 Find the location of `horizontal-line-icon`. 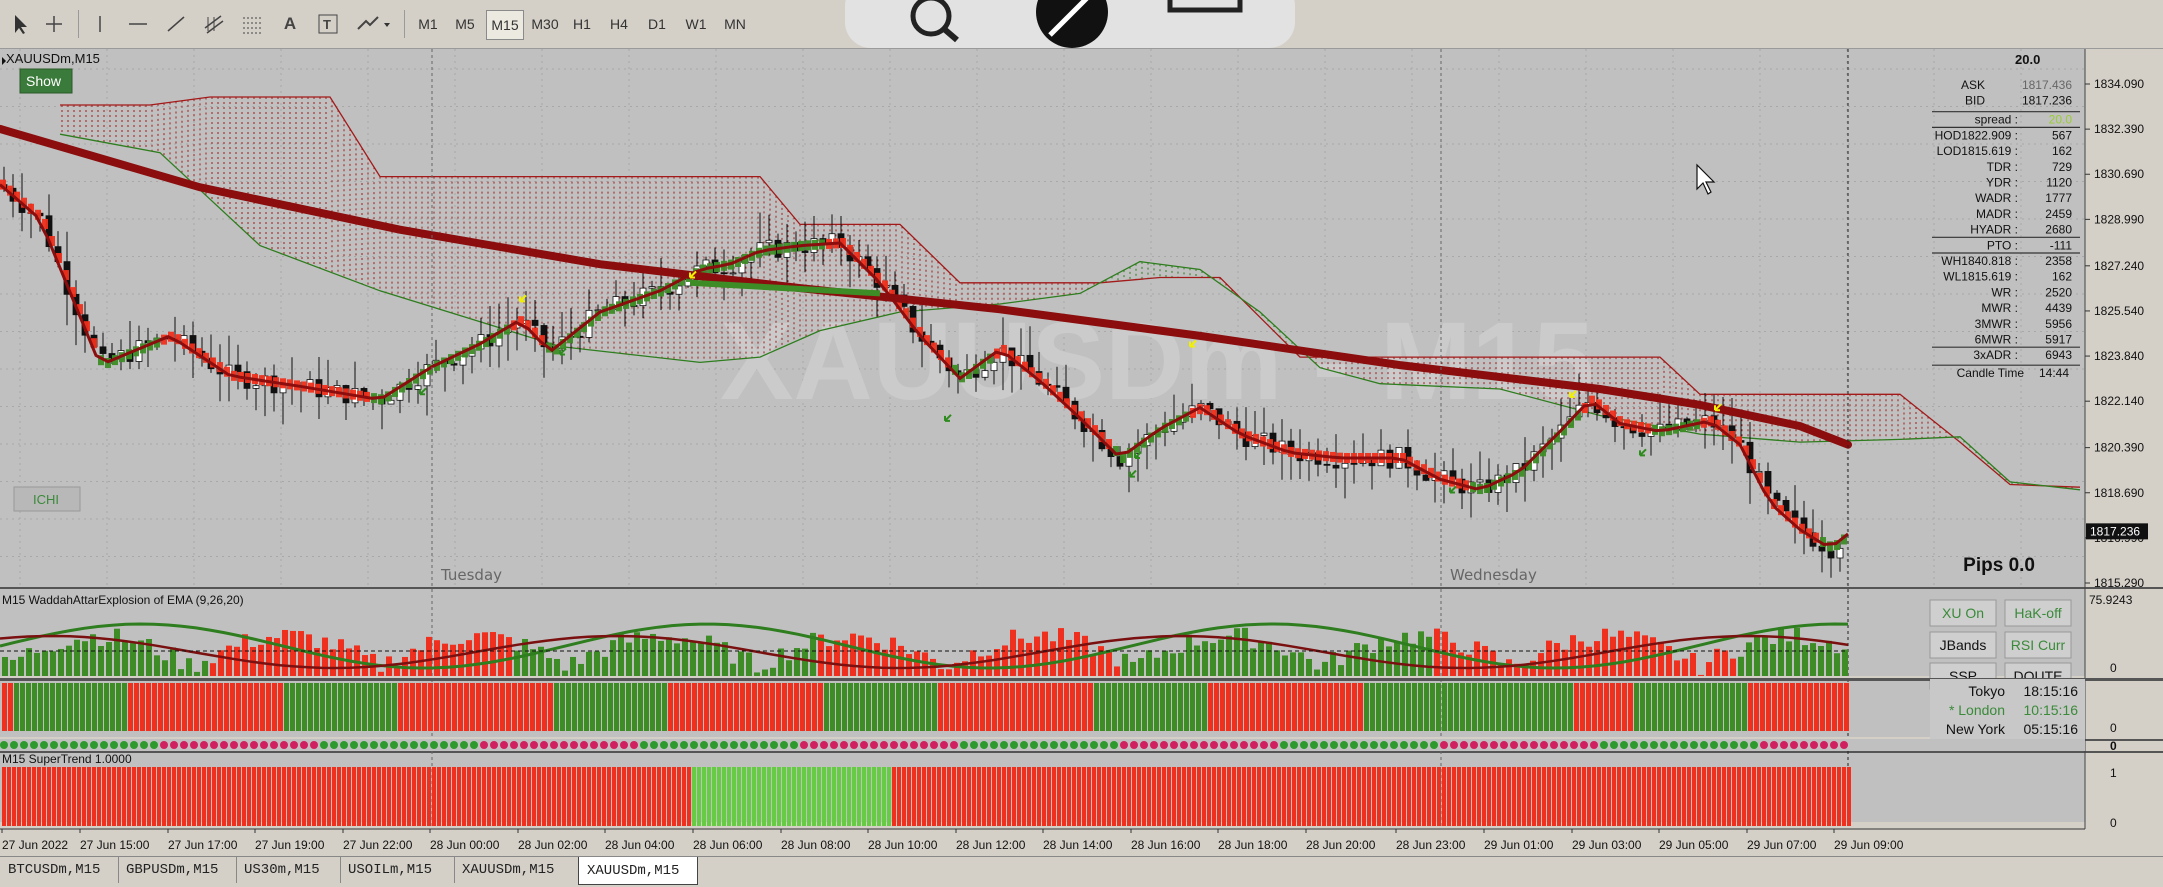

horizontal-line-icon is located at coordinates (138, 24).